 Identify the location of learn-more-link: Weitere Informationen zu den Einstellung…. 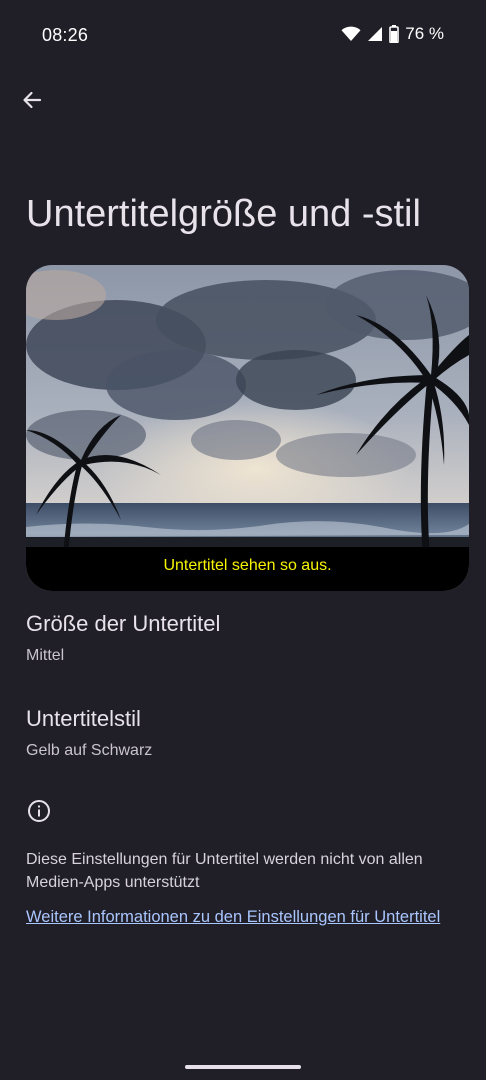
(241, 917).